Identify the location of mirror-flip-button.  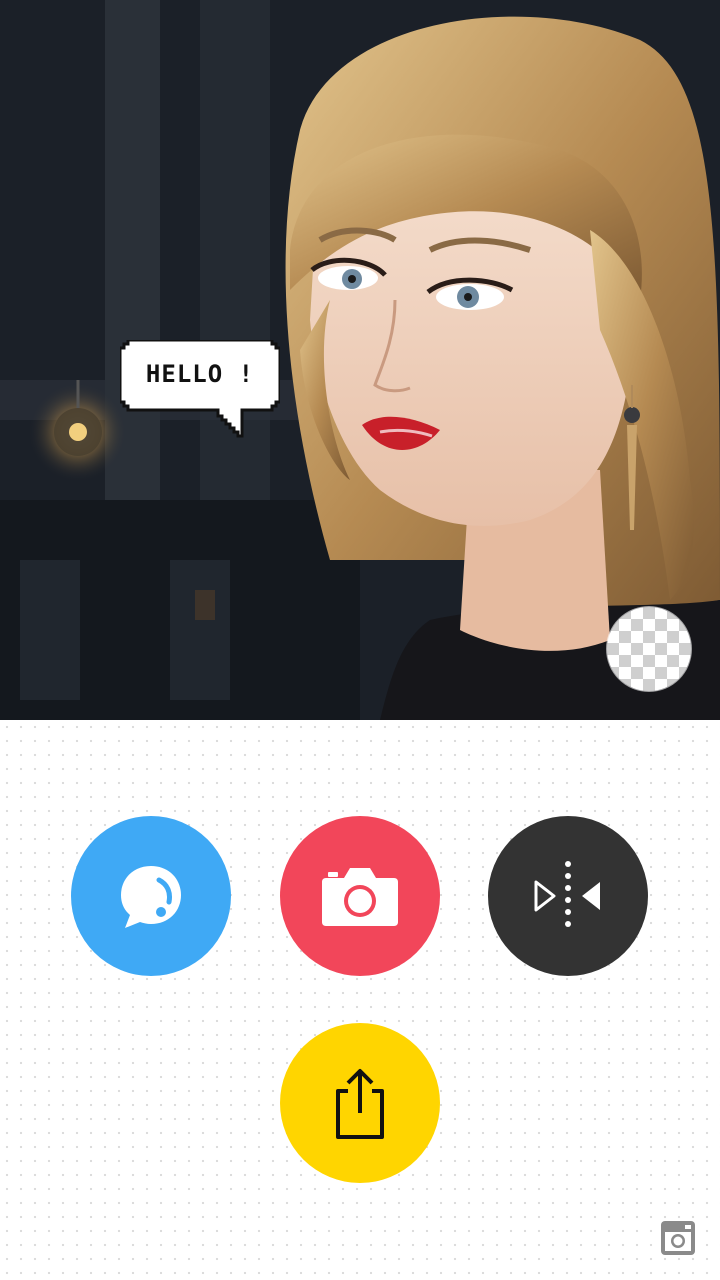
(568, 896).